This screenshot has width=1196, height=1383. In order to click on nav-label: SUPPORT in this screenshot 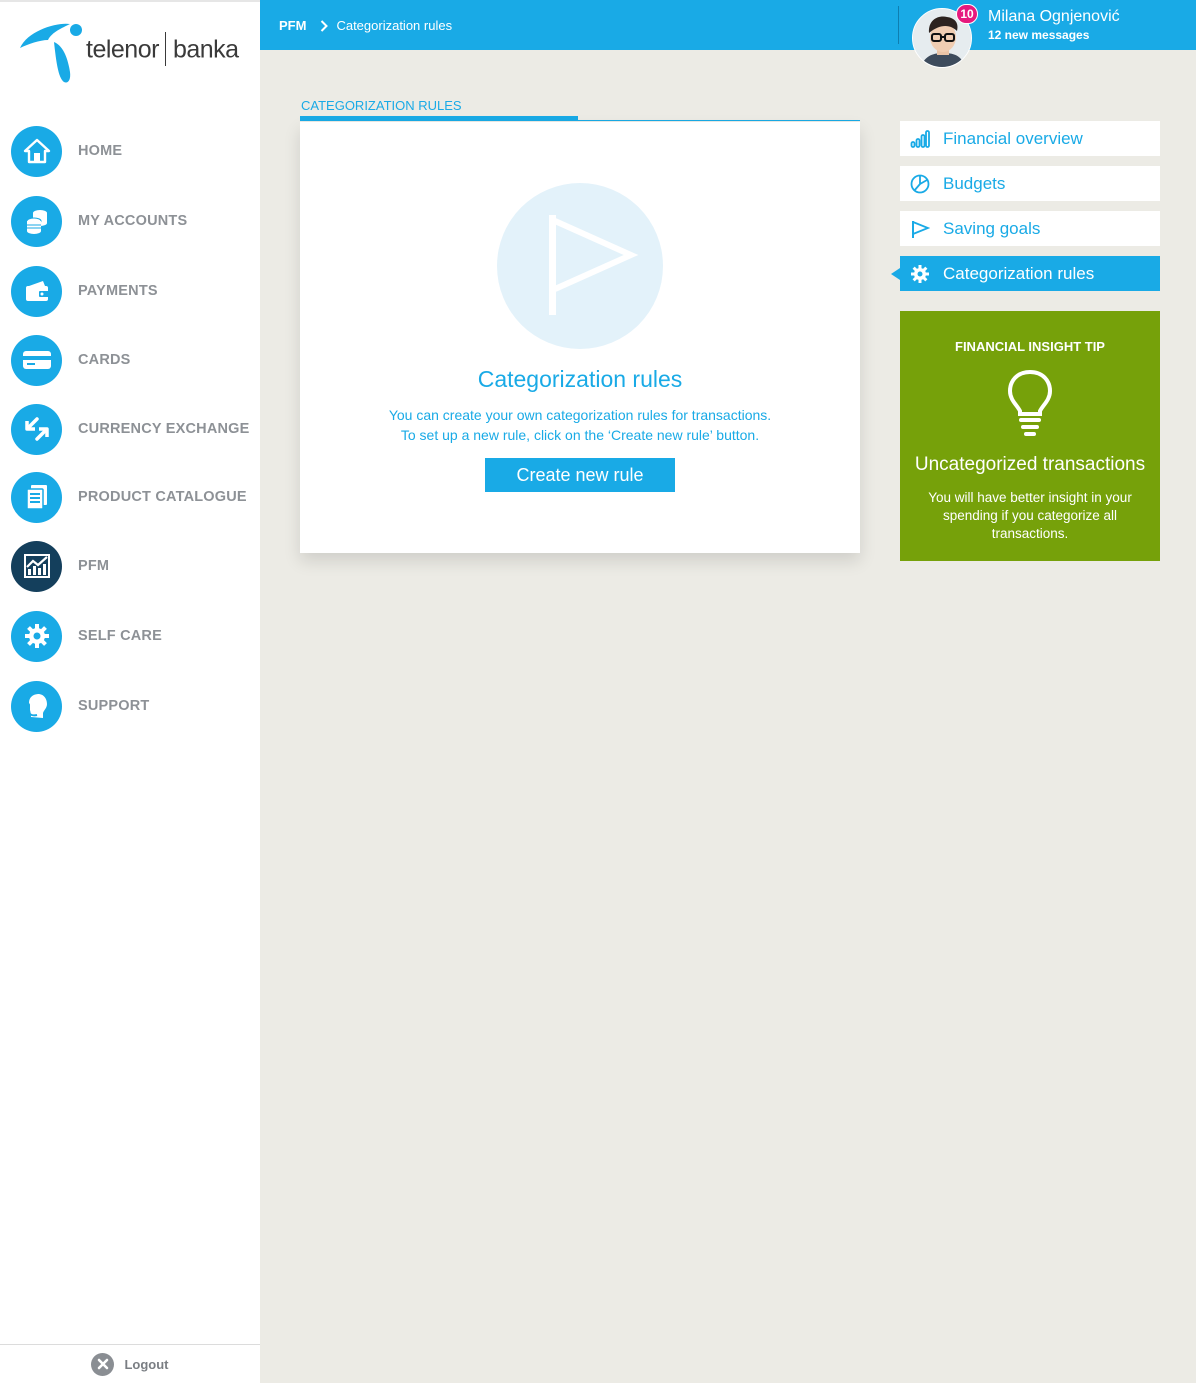, I will do `click(114, 706)`.